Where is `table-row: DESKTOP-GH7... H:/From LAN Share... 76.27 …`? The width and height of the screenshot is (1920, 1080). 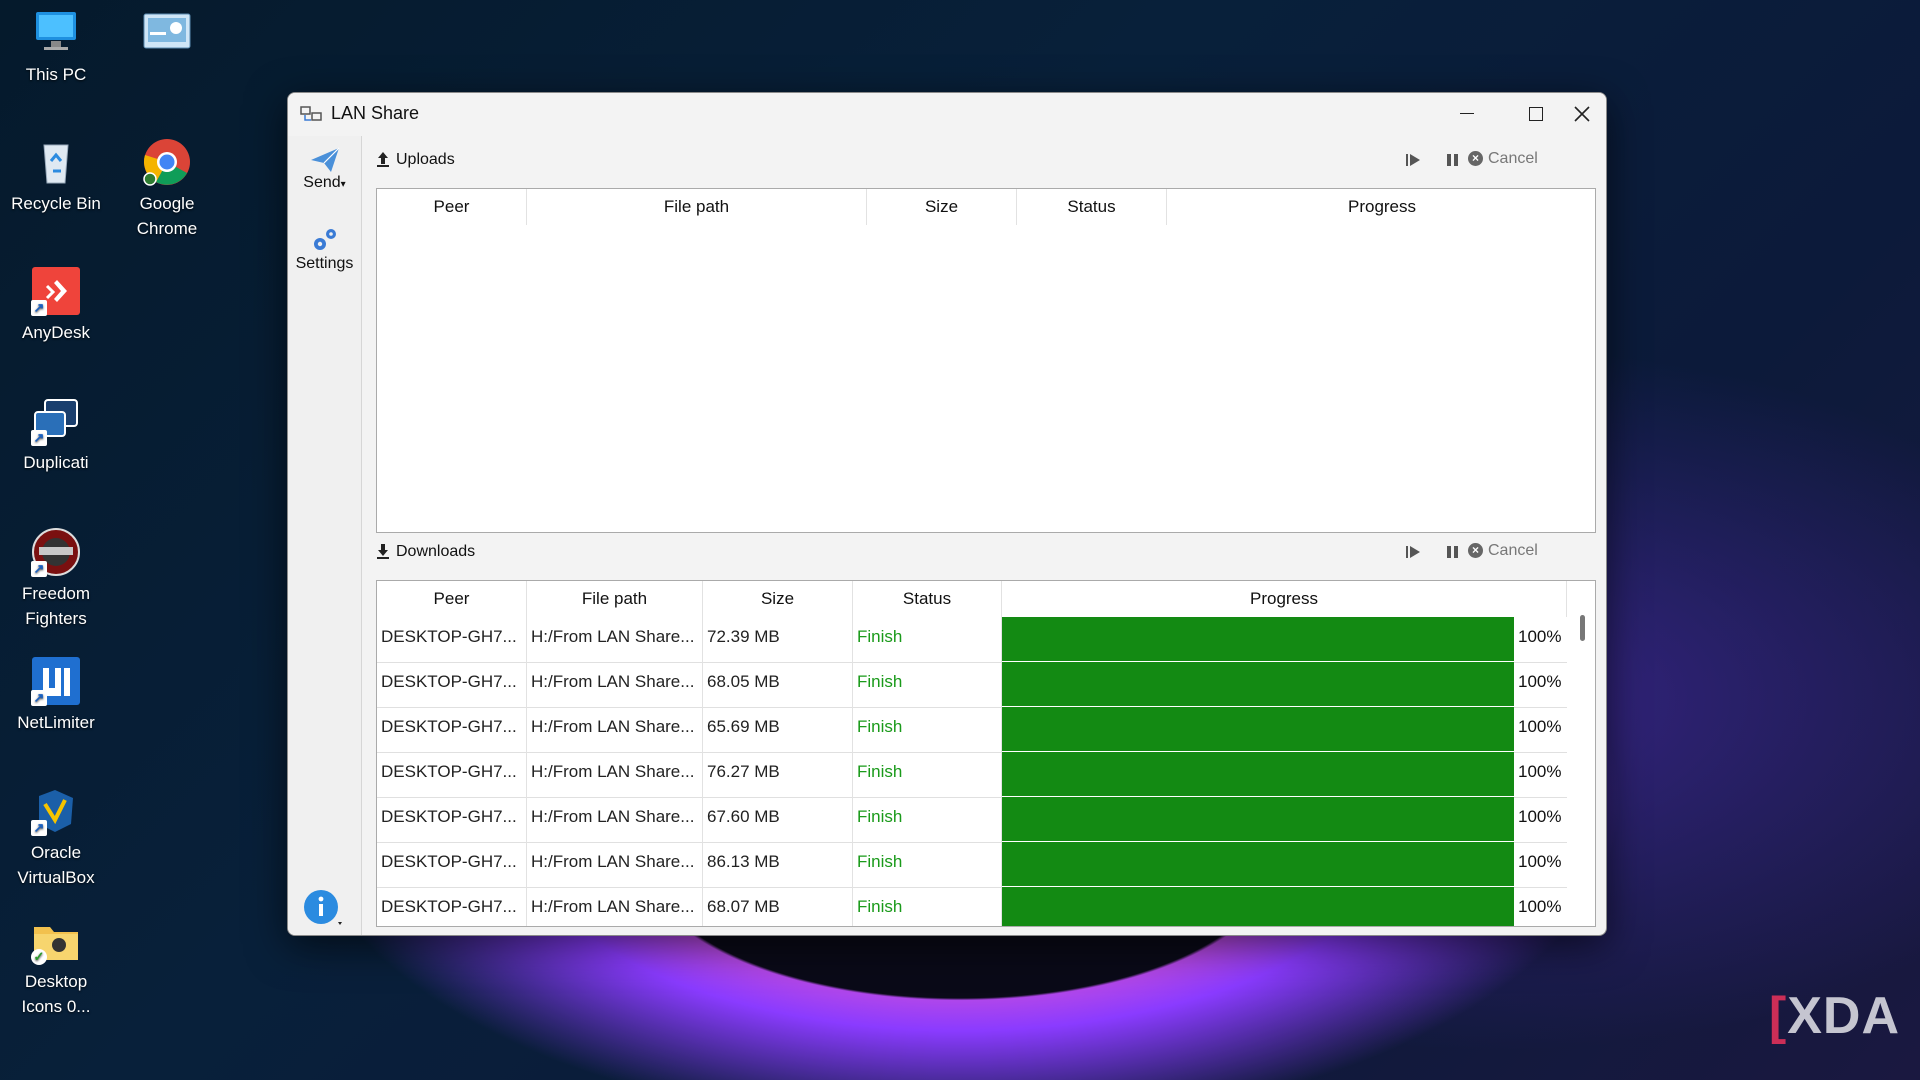 table-row: DESKTOP-GH7... H:/From LAN Share... 76.27 … is located at coordinates (972, 775).